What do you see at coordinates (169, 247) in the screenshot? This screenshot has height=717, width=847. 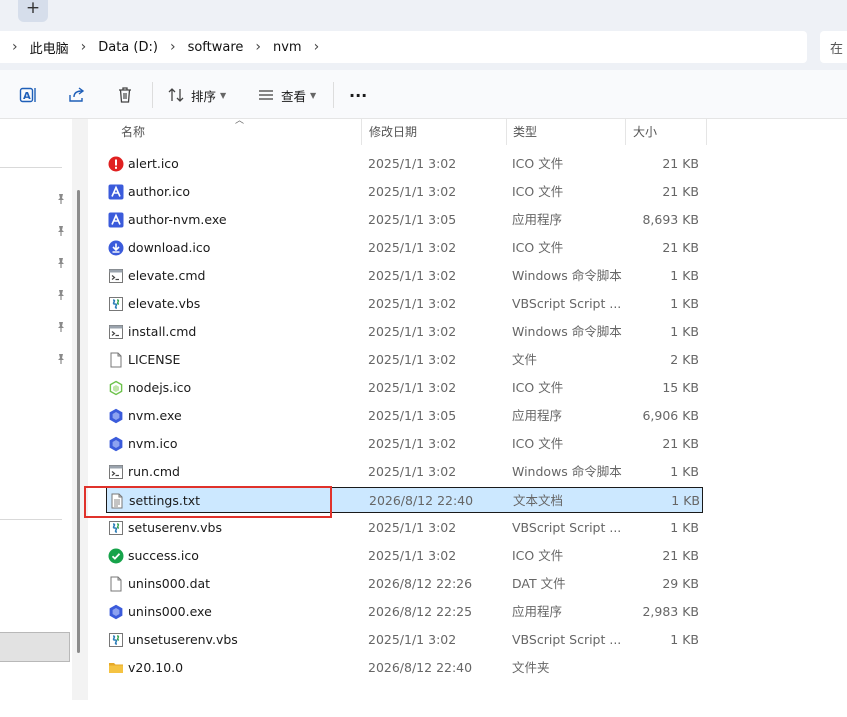 I see `file-name: download.ico` at bounding box center [169, 247].